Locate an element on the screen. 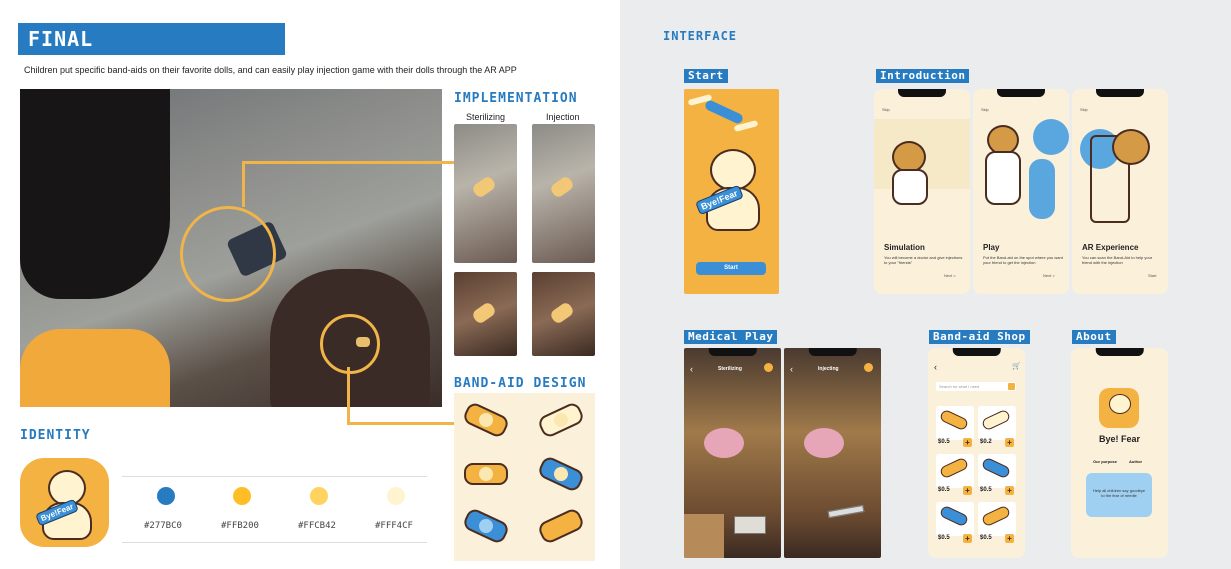 The image size is (1231, 569). app-logo is located at coordinates (1119, 408).